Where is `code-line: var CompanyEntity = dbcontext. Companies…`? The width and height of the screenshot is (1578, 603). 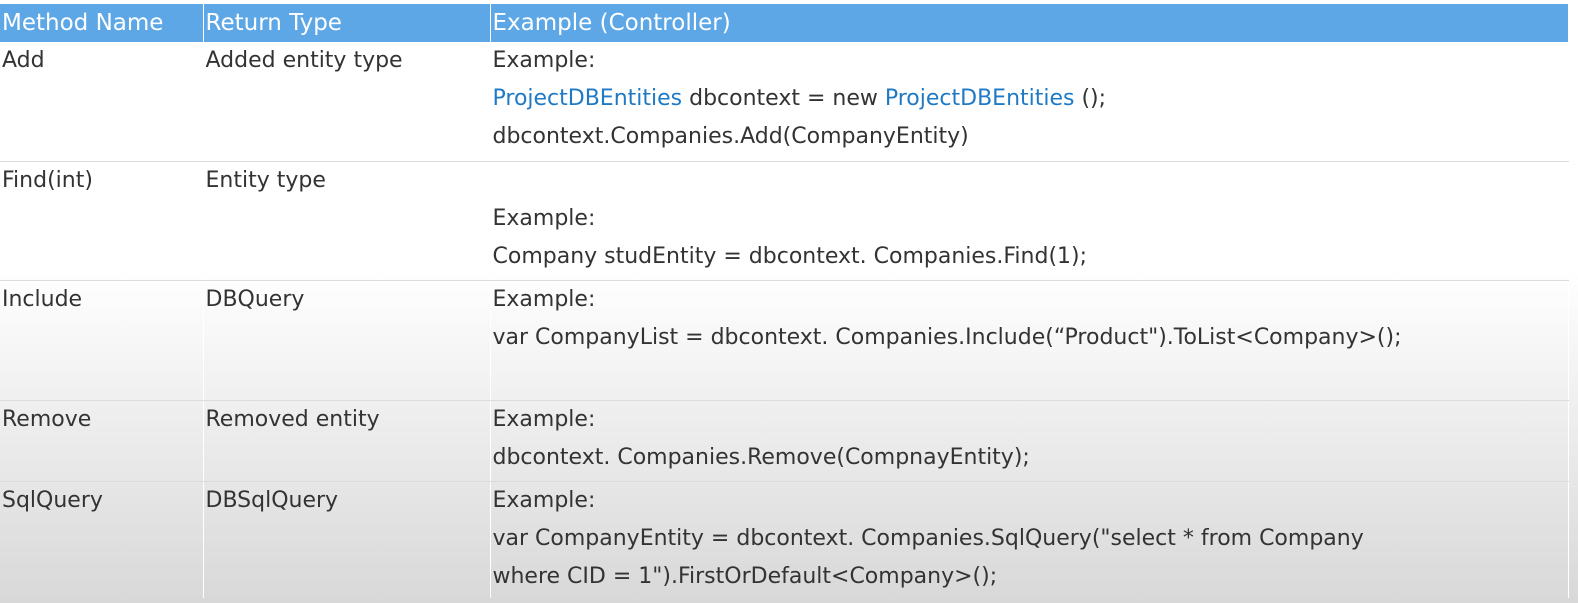
code-line: var CompanyEntity = dbcontext. Companies… is located at coordinates (928, 538).